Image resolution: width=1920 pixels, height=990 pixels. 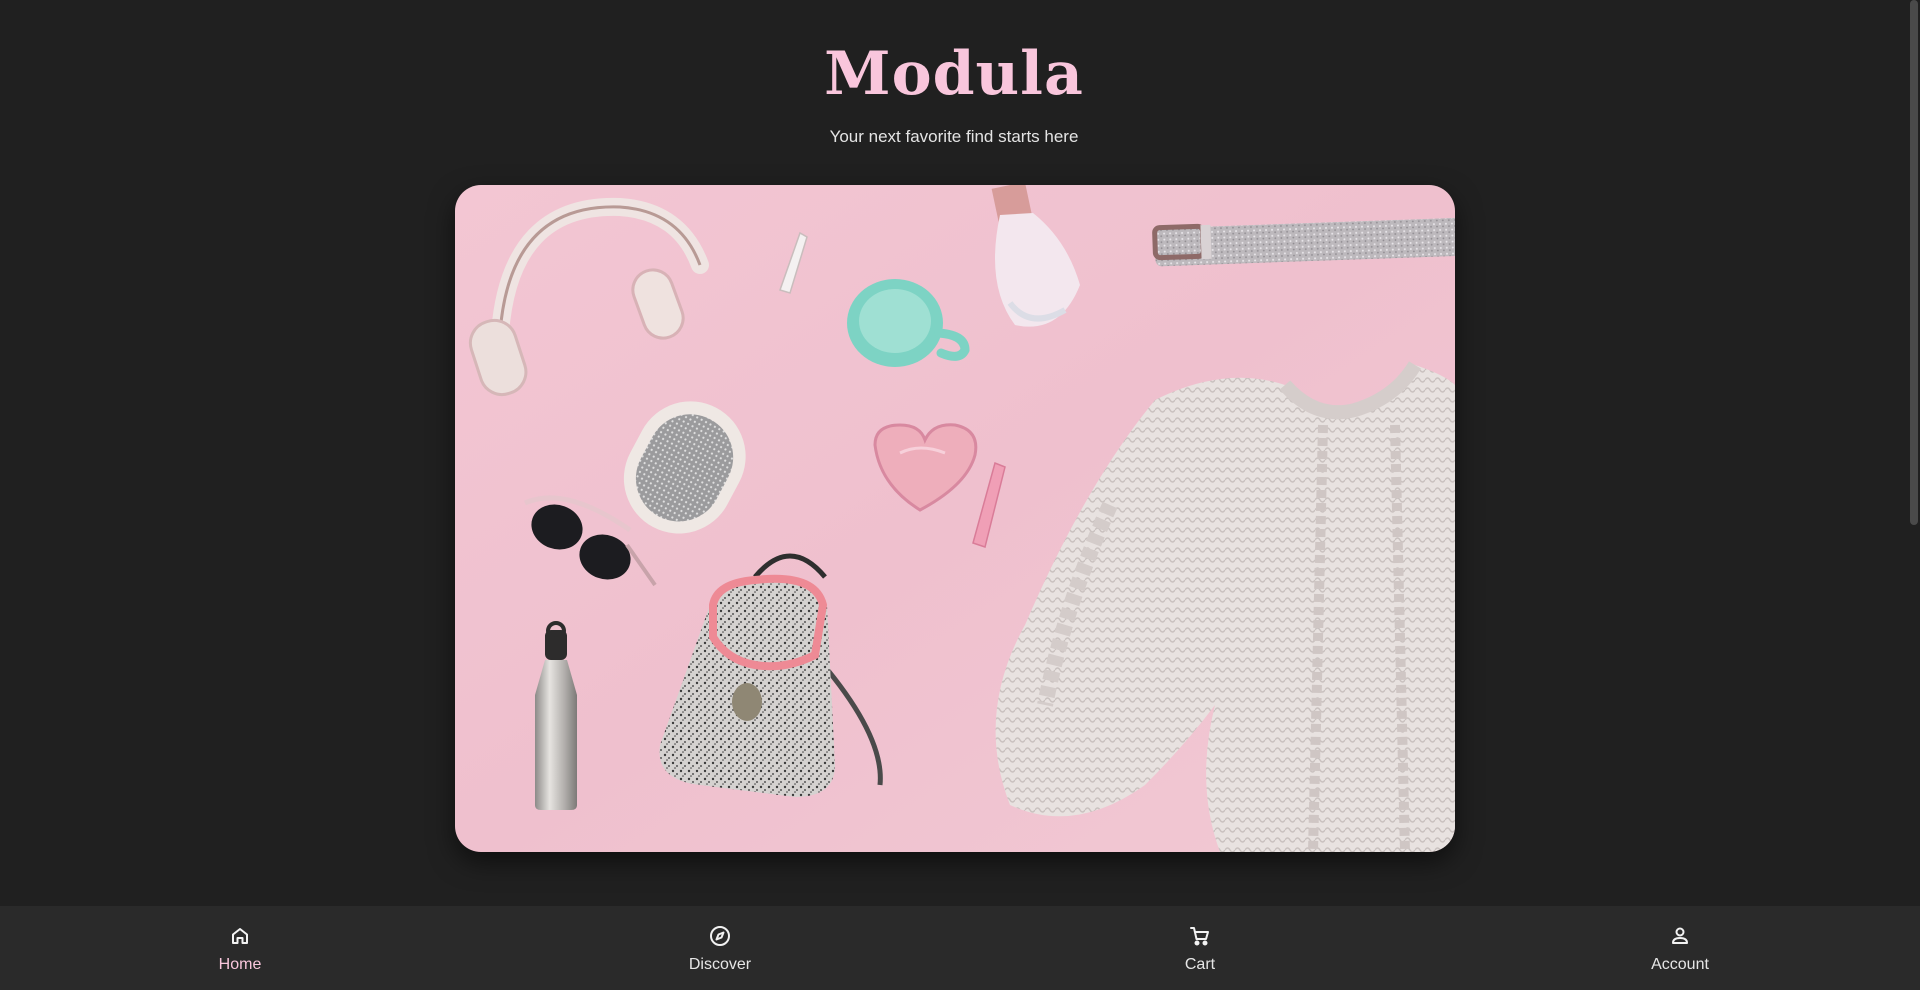 What do you see at coordinates (1200, 936) in the screenshot?
I see `cart-icon` at bounding box center [1200, 936].